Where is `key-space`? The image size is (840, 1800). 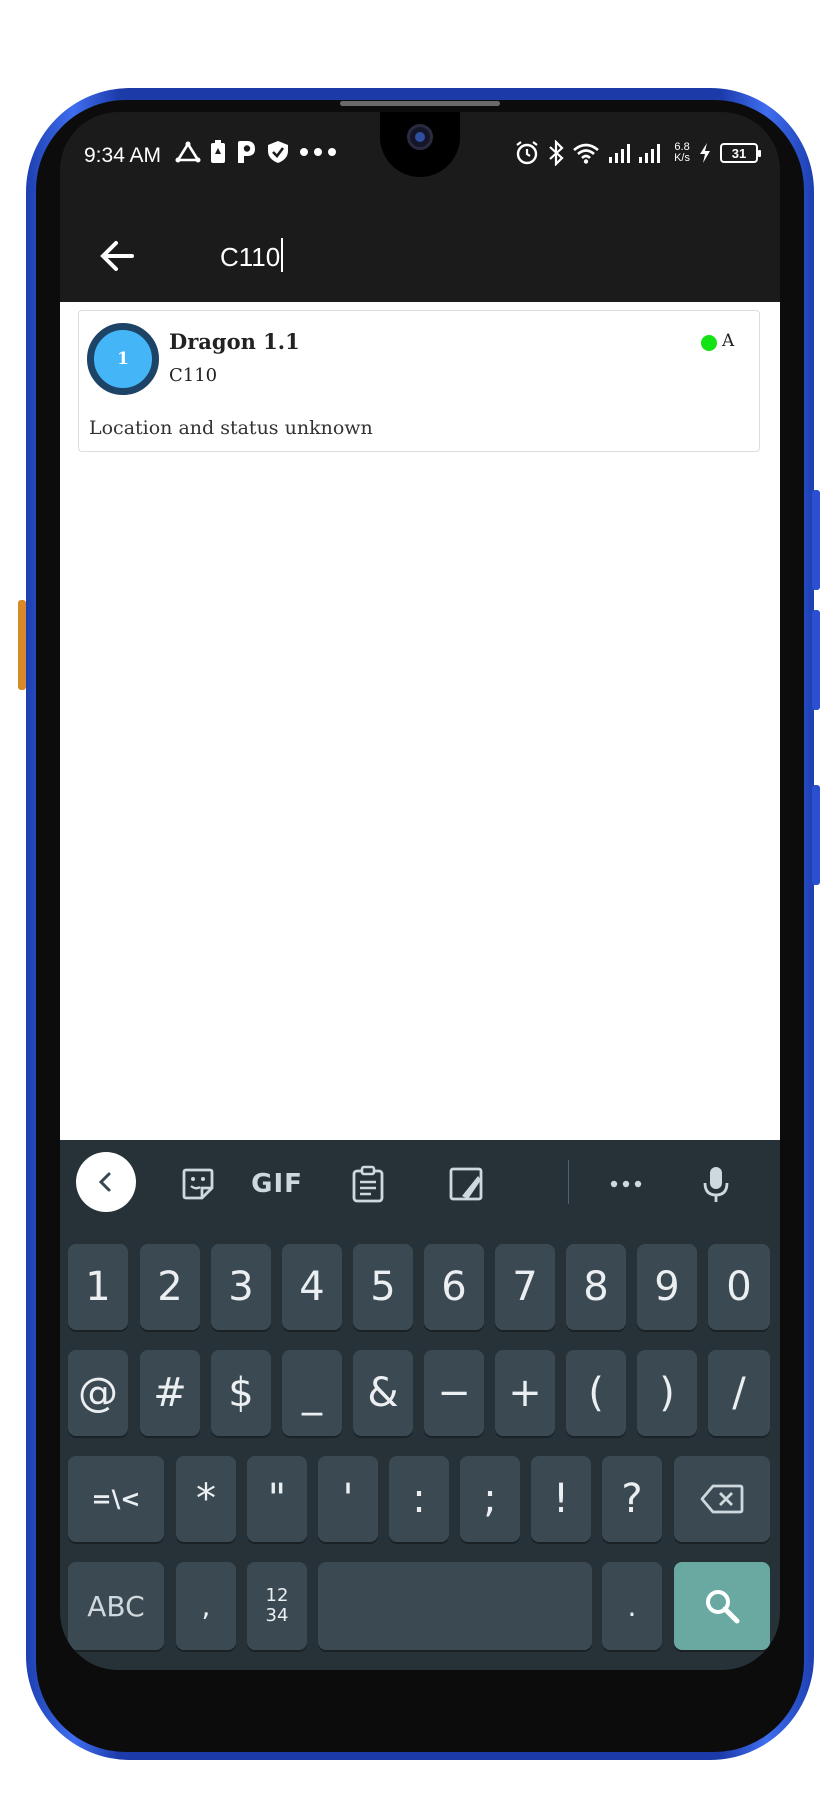 key-space is located at coordinates (455, 1606).